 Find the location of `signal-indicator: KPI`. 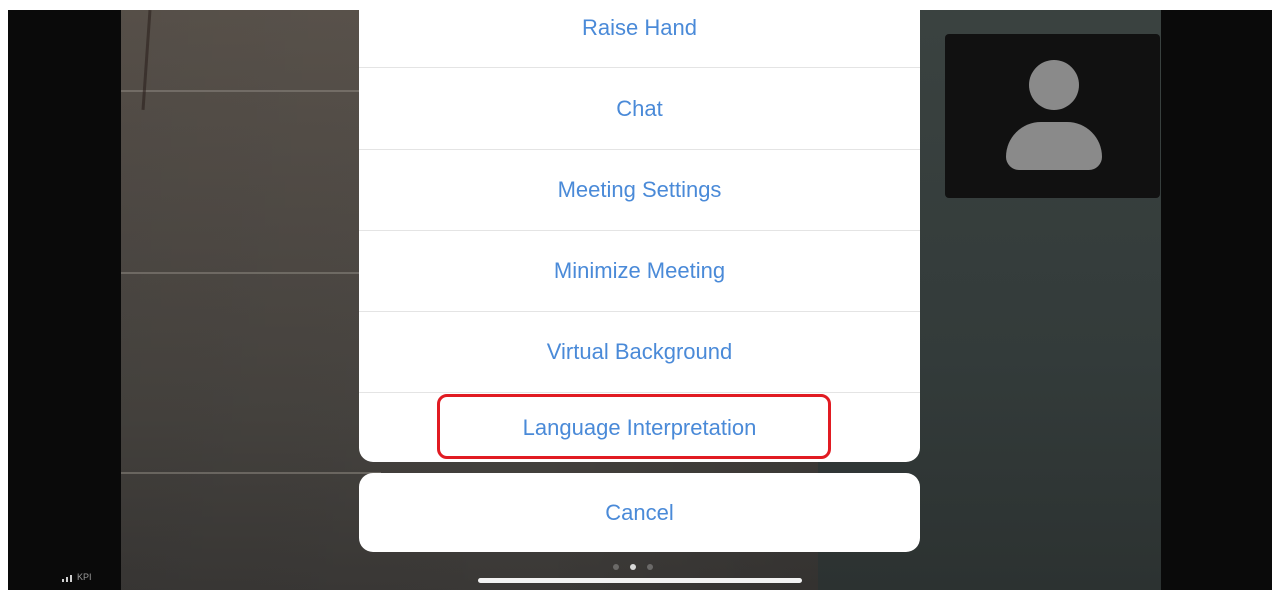

signal-indicator: KPI is located at coordinates (77, 577).